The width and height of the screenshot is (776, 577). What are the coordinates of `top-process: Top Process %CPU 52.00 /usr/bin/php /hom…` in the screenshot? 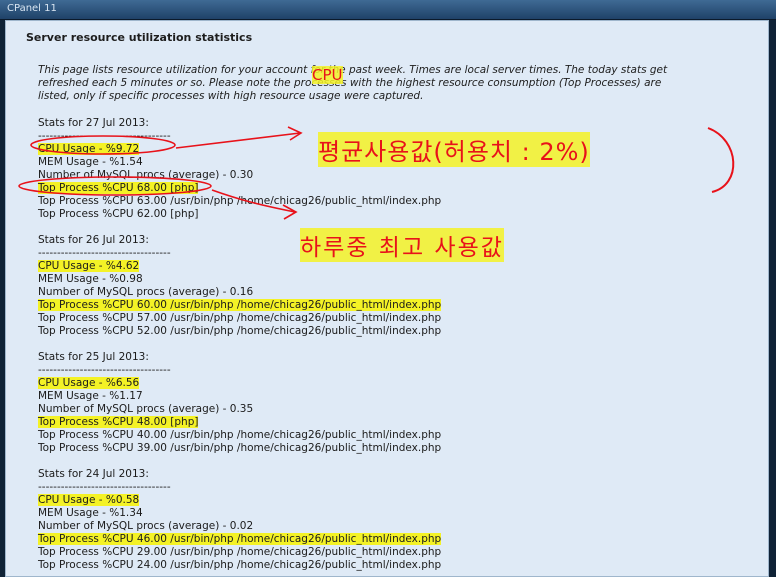 It's located at (240, 331).